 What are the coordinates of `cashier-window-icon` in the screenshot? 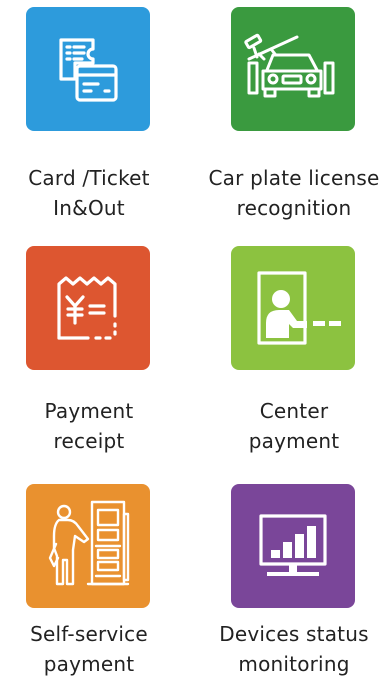 It's located at (299, 308).